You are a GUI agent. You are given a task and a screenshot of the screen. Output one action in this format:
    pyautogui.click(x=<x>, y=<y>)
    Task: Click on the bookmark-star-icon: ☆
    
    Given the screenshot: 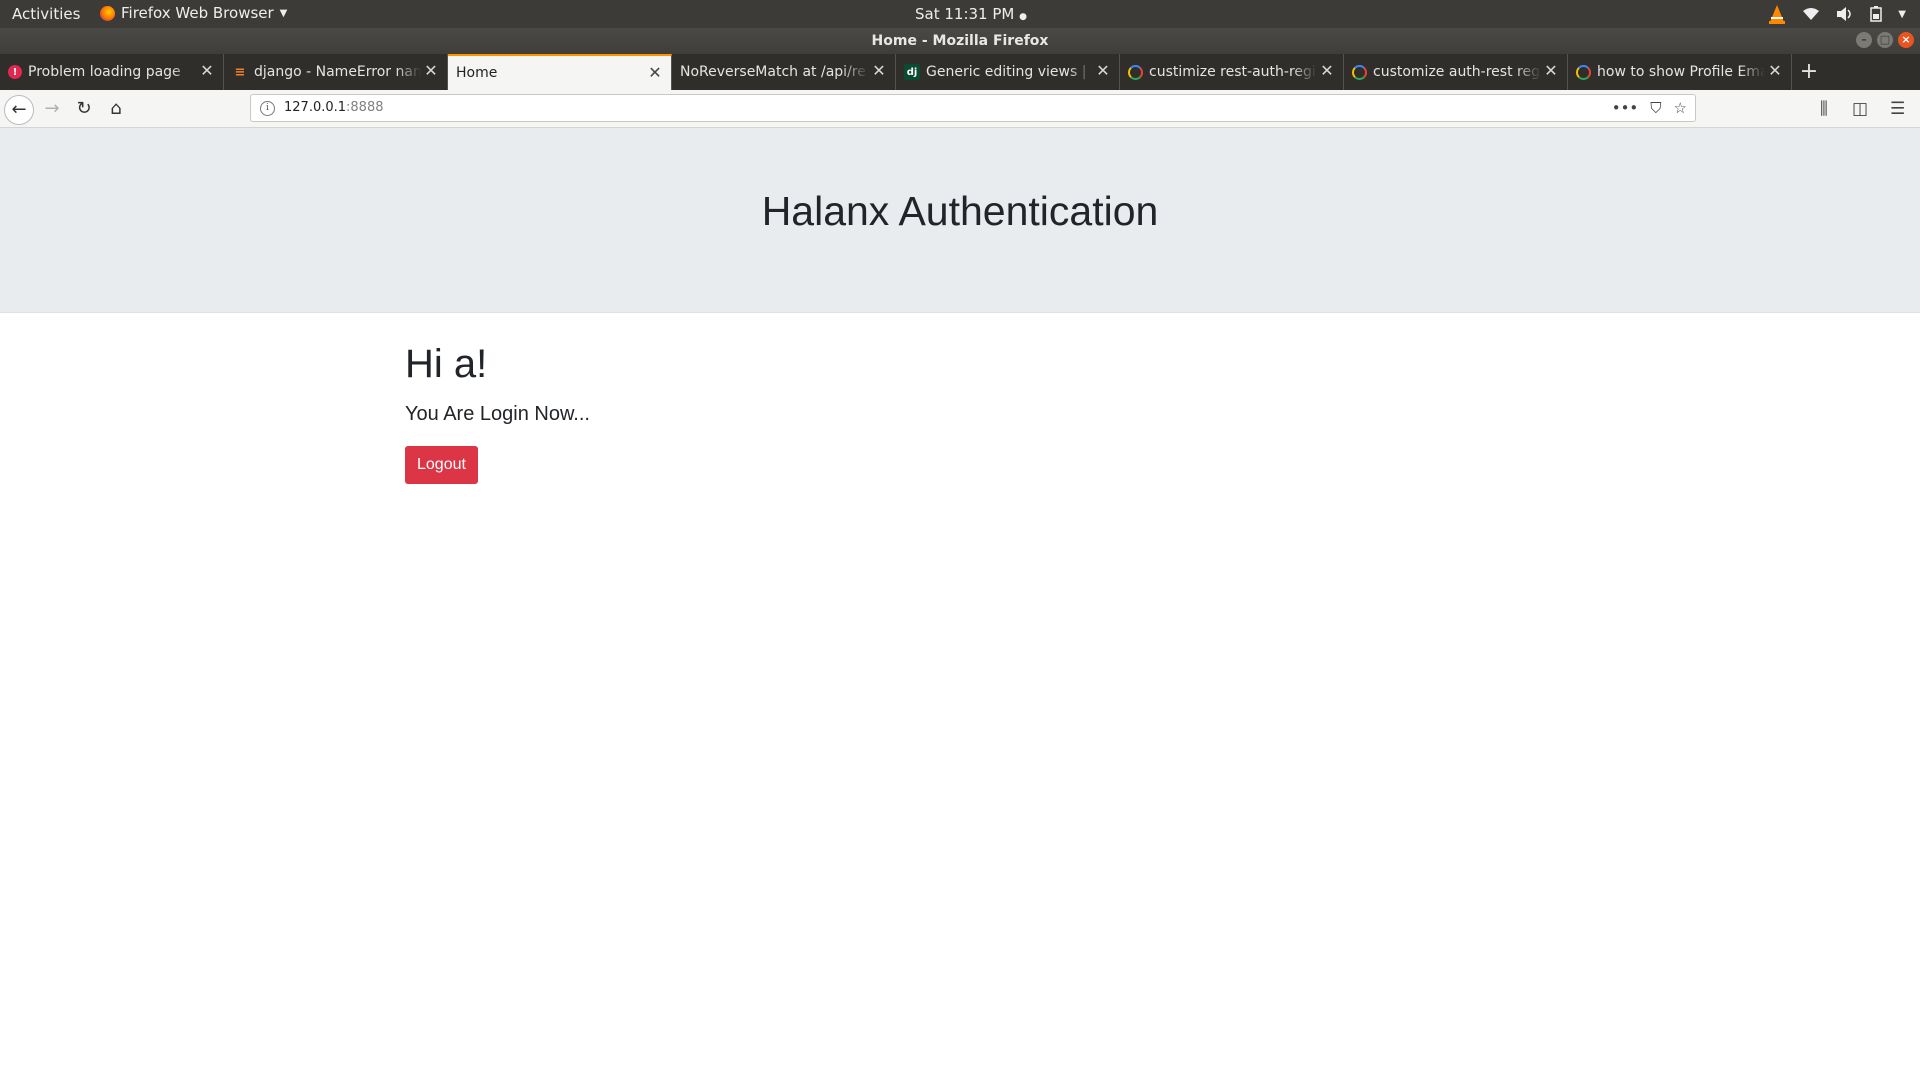 What is the action you would take?
    pyautogui.click(x=1680, y=108)
    